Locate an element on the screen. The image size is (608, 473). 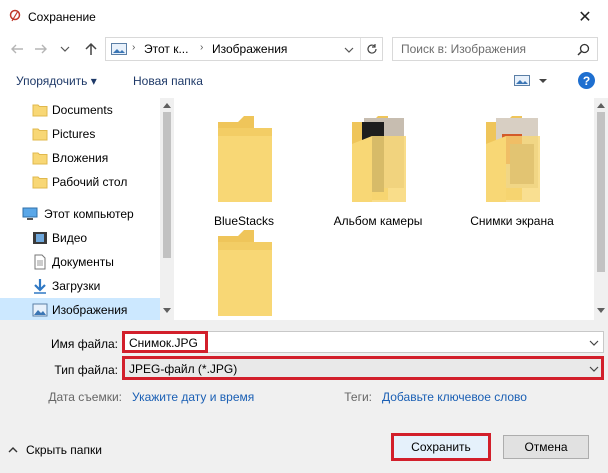
sidebar-item-documents-lib: Документы is located at coordinates (80, 262).